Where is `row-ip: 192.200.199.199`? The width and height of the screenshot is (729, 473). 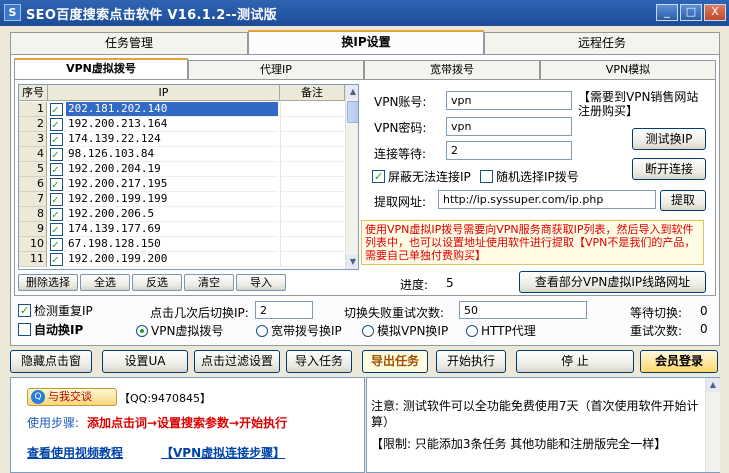 row-ip: 192.200.199.199 is located at coordinates (172, 199).